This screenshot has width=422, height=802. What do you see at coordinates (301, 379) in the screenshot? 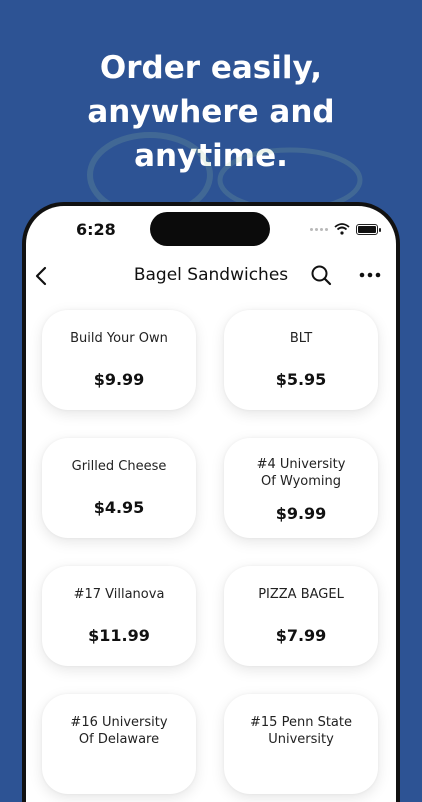
I see `menu-item-price: $5.95` at bounding box center [301, 379].